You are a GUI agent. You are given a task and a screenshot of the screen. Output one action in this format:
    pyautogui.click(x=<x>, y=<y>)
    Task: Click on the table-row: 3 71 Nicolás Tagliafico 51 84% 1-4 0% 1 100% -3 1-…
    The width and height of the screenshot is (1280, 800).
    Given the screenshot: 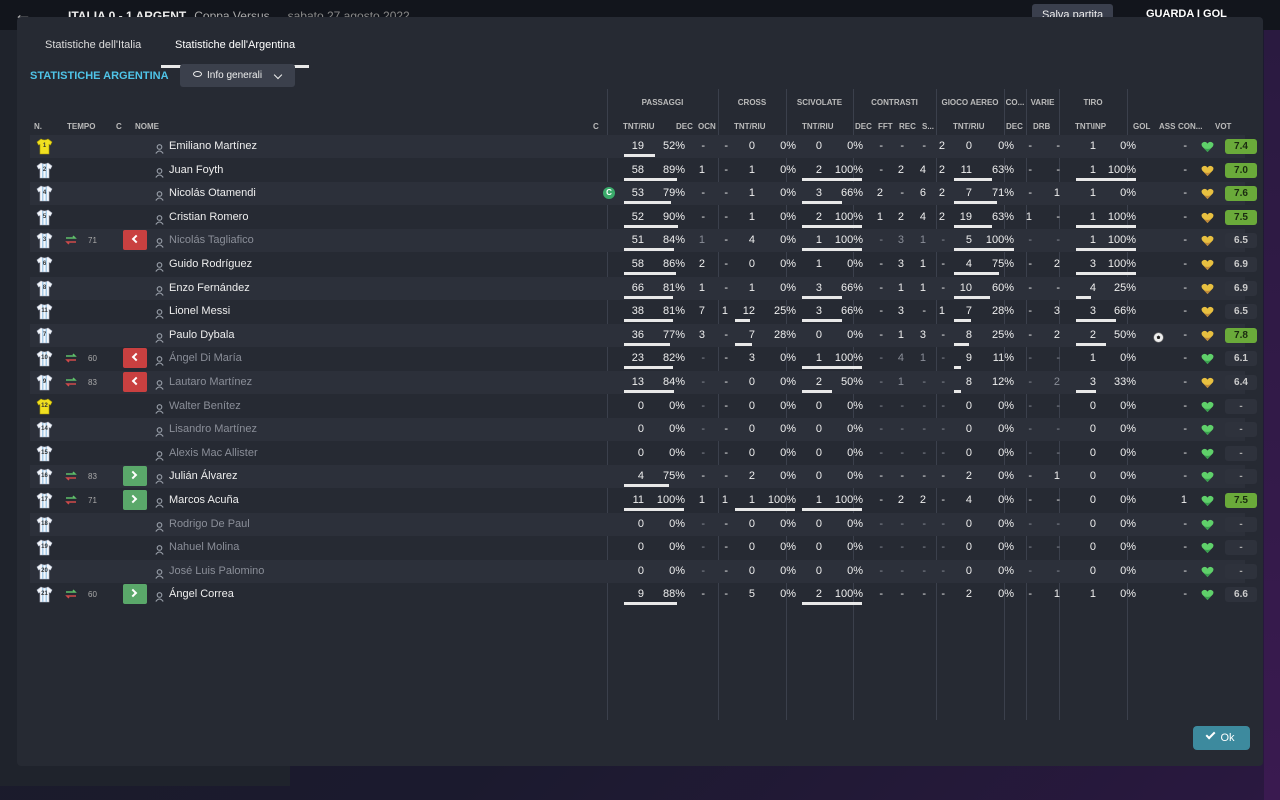 What is the action you would take?
    pyautogui.click(x=643, y=241)
    